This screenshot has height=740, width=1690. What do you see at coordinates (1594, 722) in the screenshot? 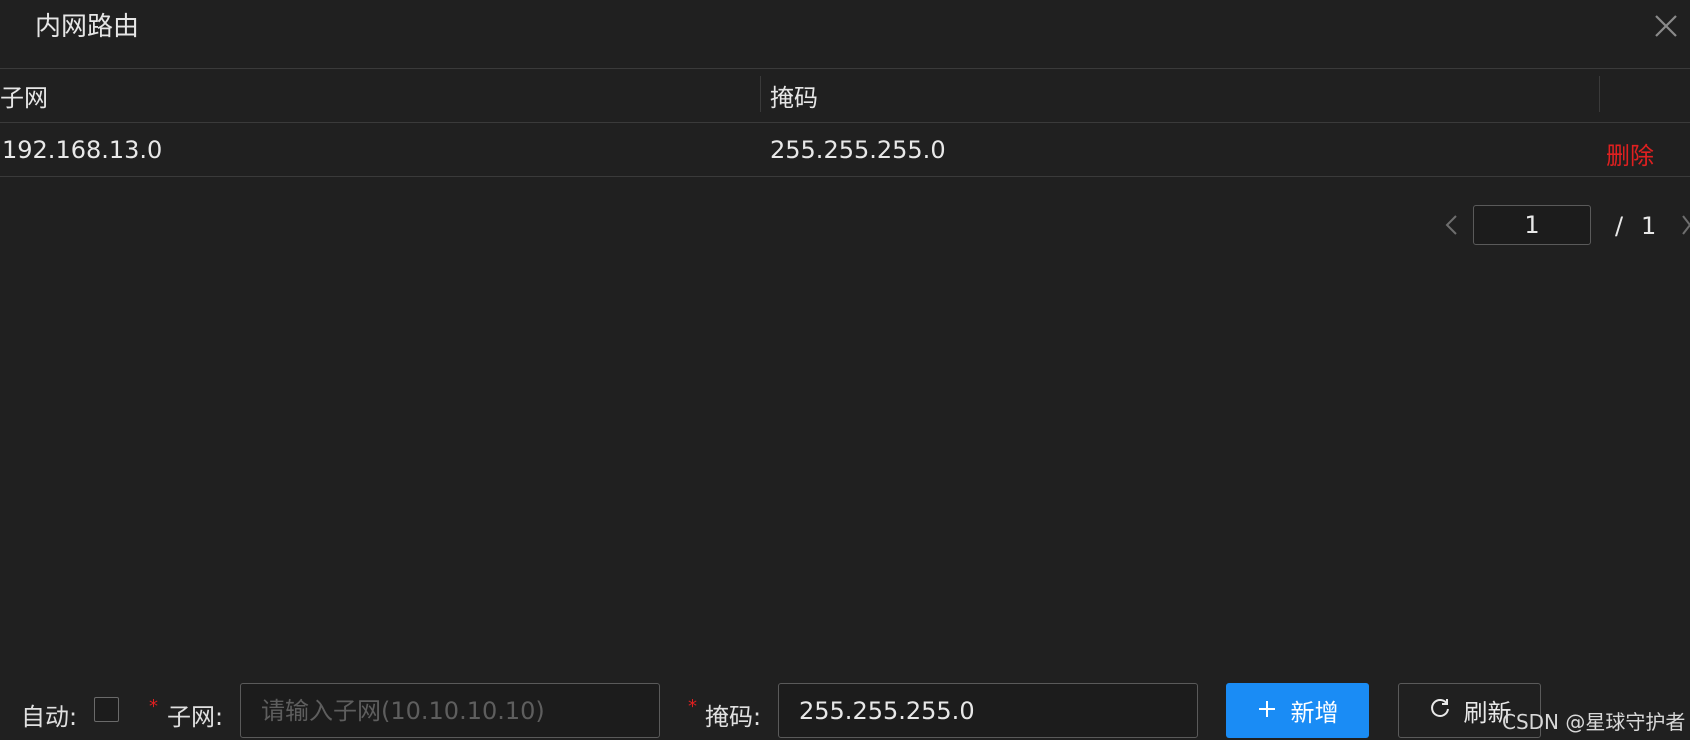
I see `watermark: CSDN @星球守护者` at bounding box center [1594, 722].